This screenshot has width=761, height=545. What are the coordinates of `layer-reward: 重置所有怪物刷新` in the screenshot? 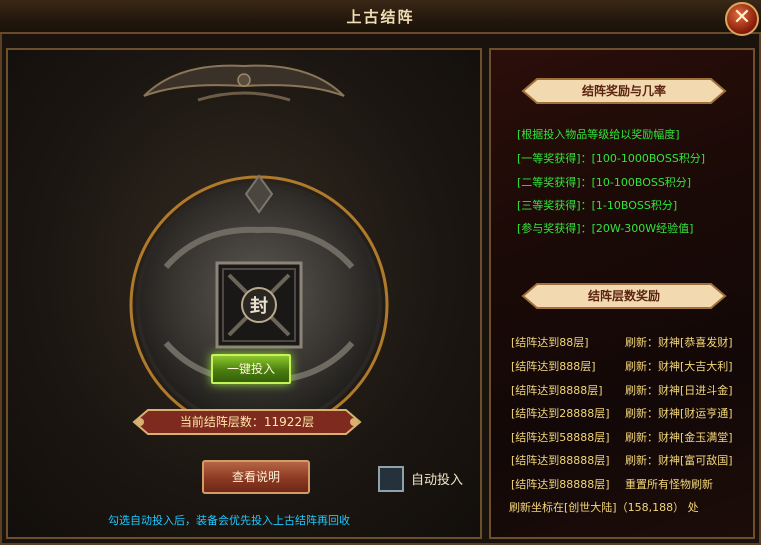 It's located at (669, 484).